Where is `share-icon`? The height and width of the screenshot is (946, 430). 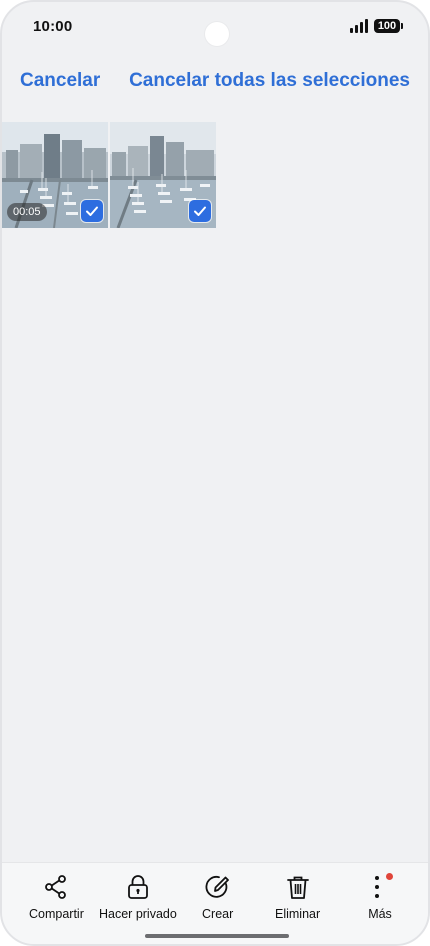 share-icon is located at coordinates (56, 887).